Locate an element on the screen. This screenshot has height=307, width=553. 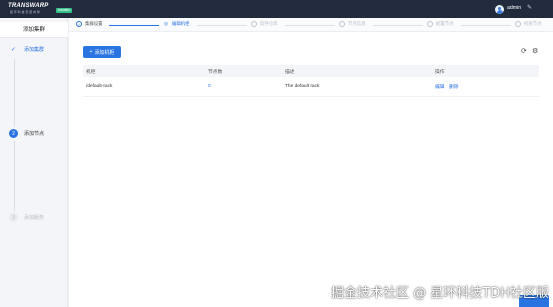
progress-step-label: 编辑机柜 is located at coordinates (181, 23).